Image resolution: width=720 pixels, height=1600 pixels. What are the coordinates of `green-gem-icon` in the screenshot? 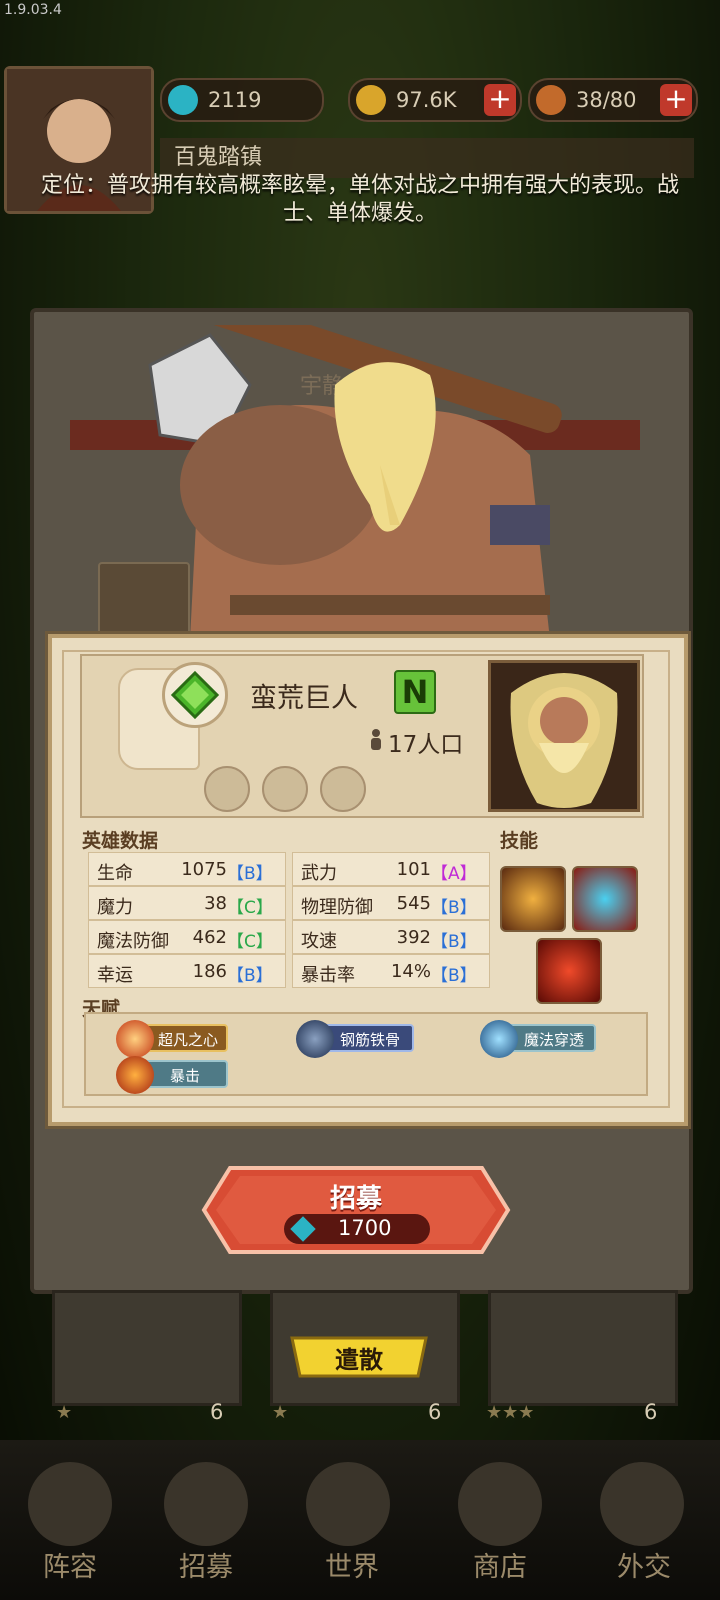 It's located at (195, 695).